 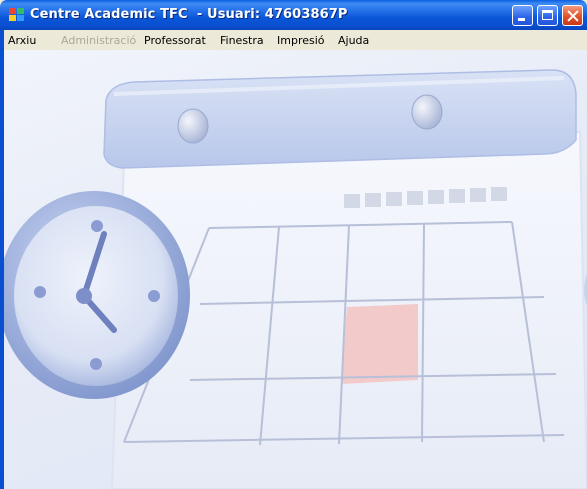 I want to click on menu-ajuda: Ajuda, so click(x=353, y=40).